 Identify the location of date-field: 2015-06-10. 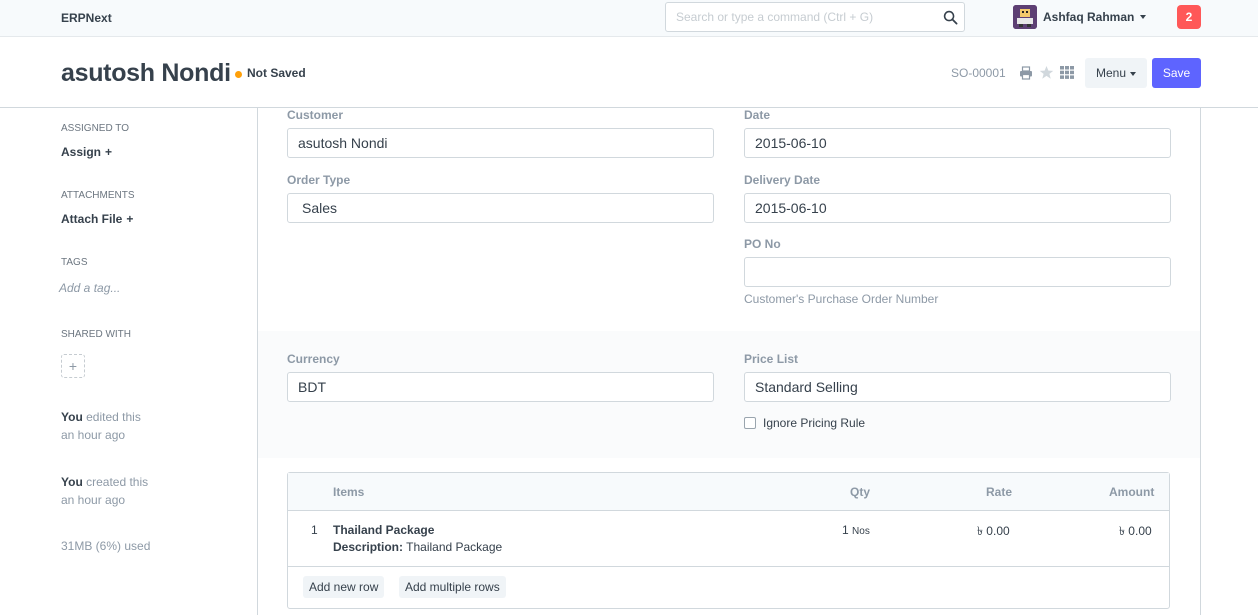
(957, 143).